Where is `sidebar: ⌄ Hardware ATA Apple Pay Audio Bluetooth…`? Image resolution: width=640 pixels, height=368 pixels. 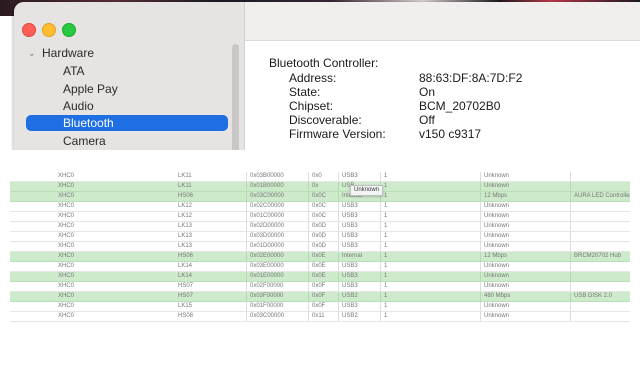 sidebar: ⌄ Hardware ATA Apple Pay Audio Bluetooth… is located at coordinates (129, 76).